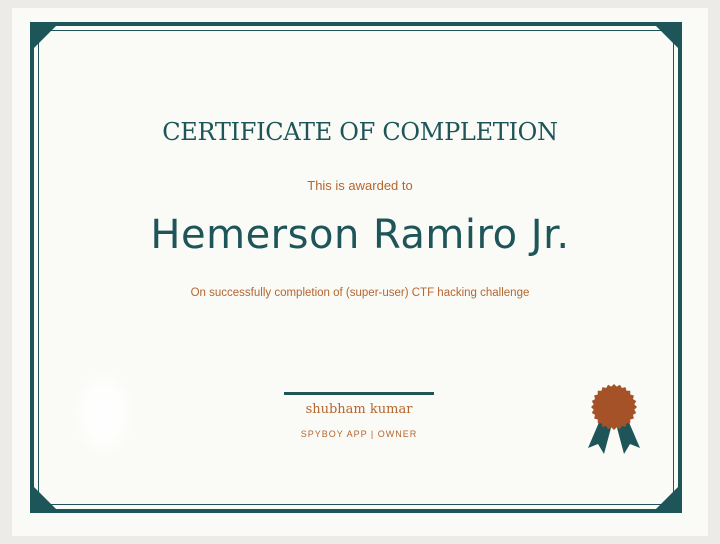  Describe the element at coordinates (614, 407) in the screenshot. I see `seal-center` at that location.